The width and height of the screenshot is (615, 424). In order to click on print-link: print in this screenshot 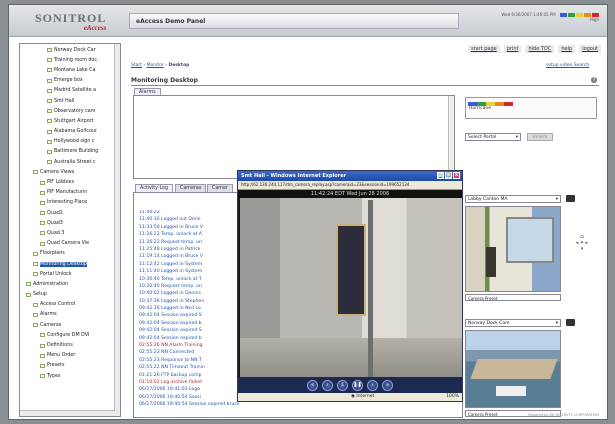, I will do `click(512, 49)`.